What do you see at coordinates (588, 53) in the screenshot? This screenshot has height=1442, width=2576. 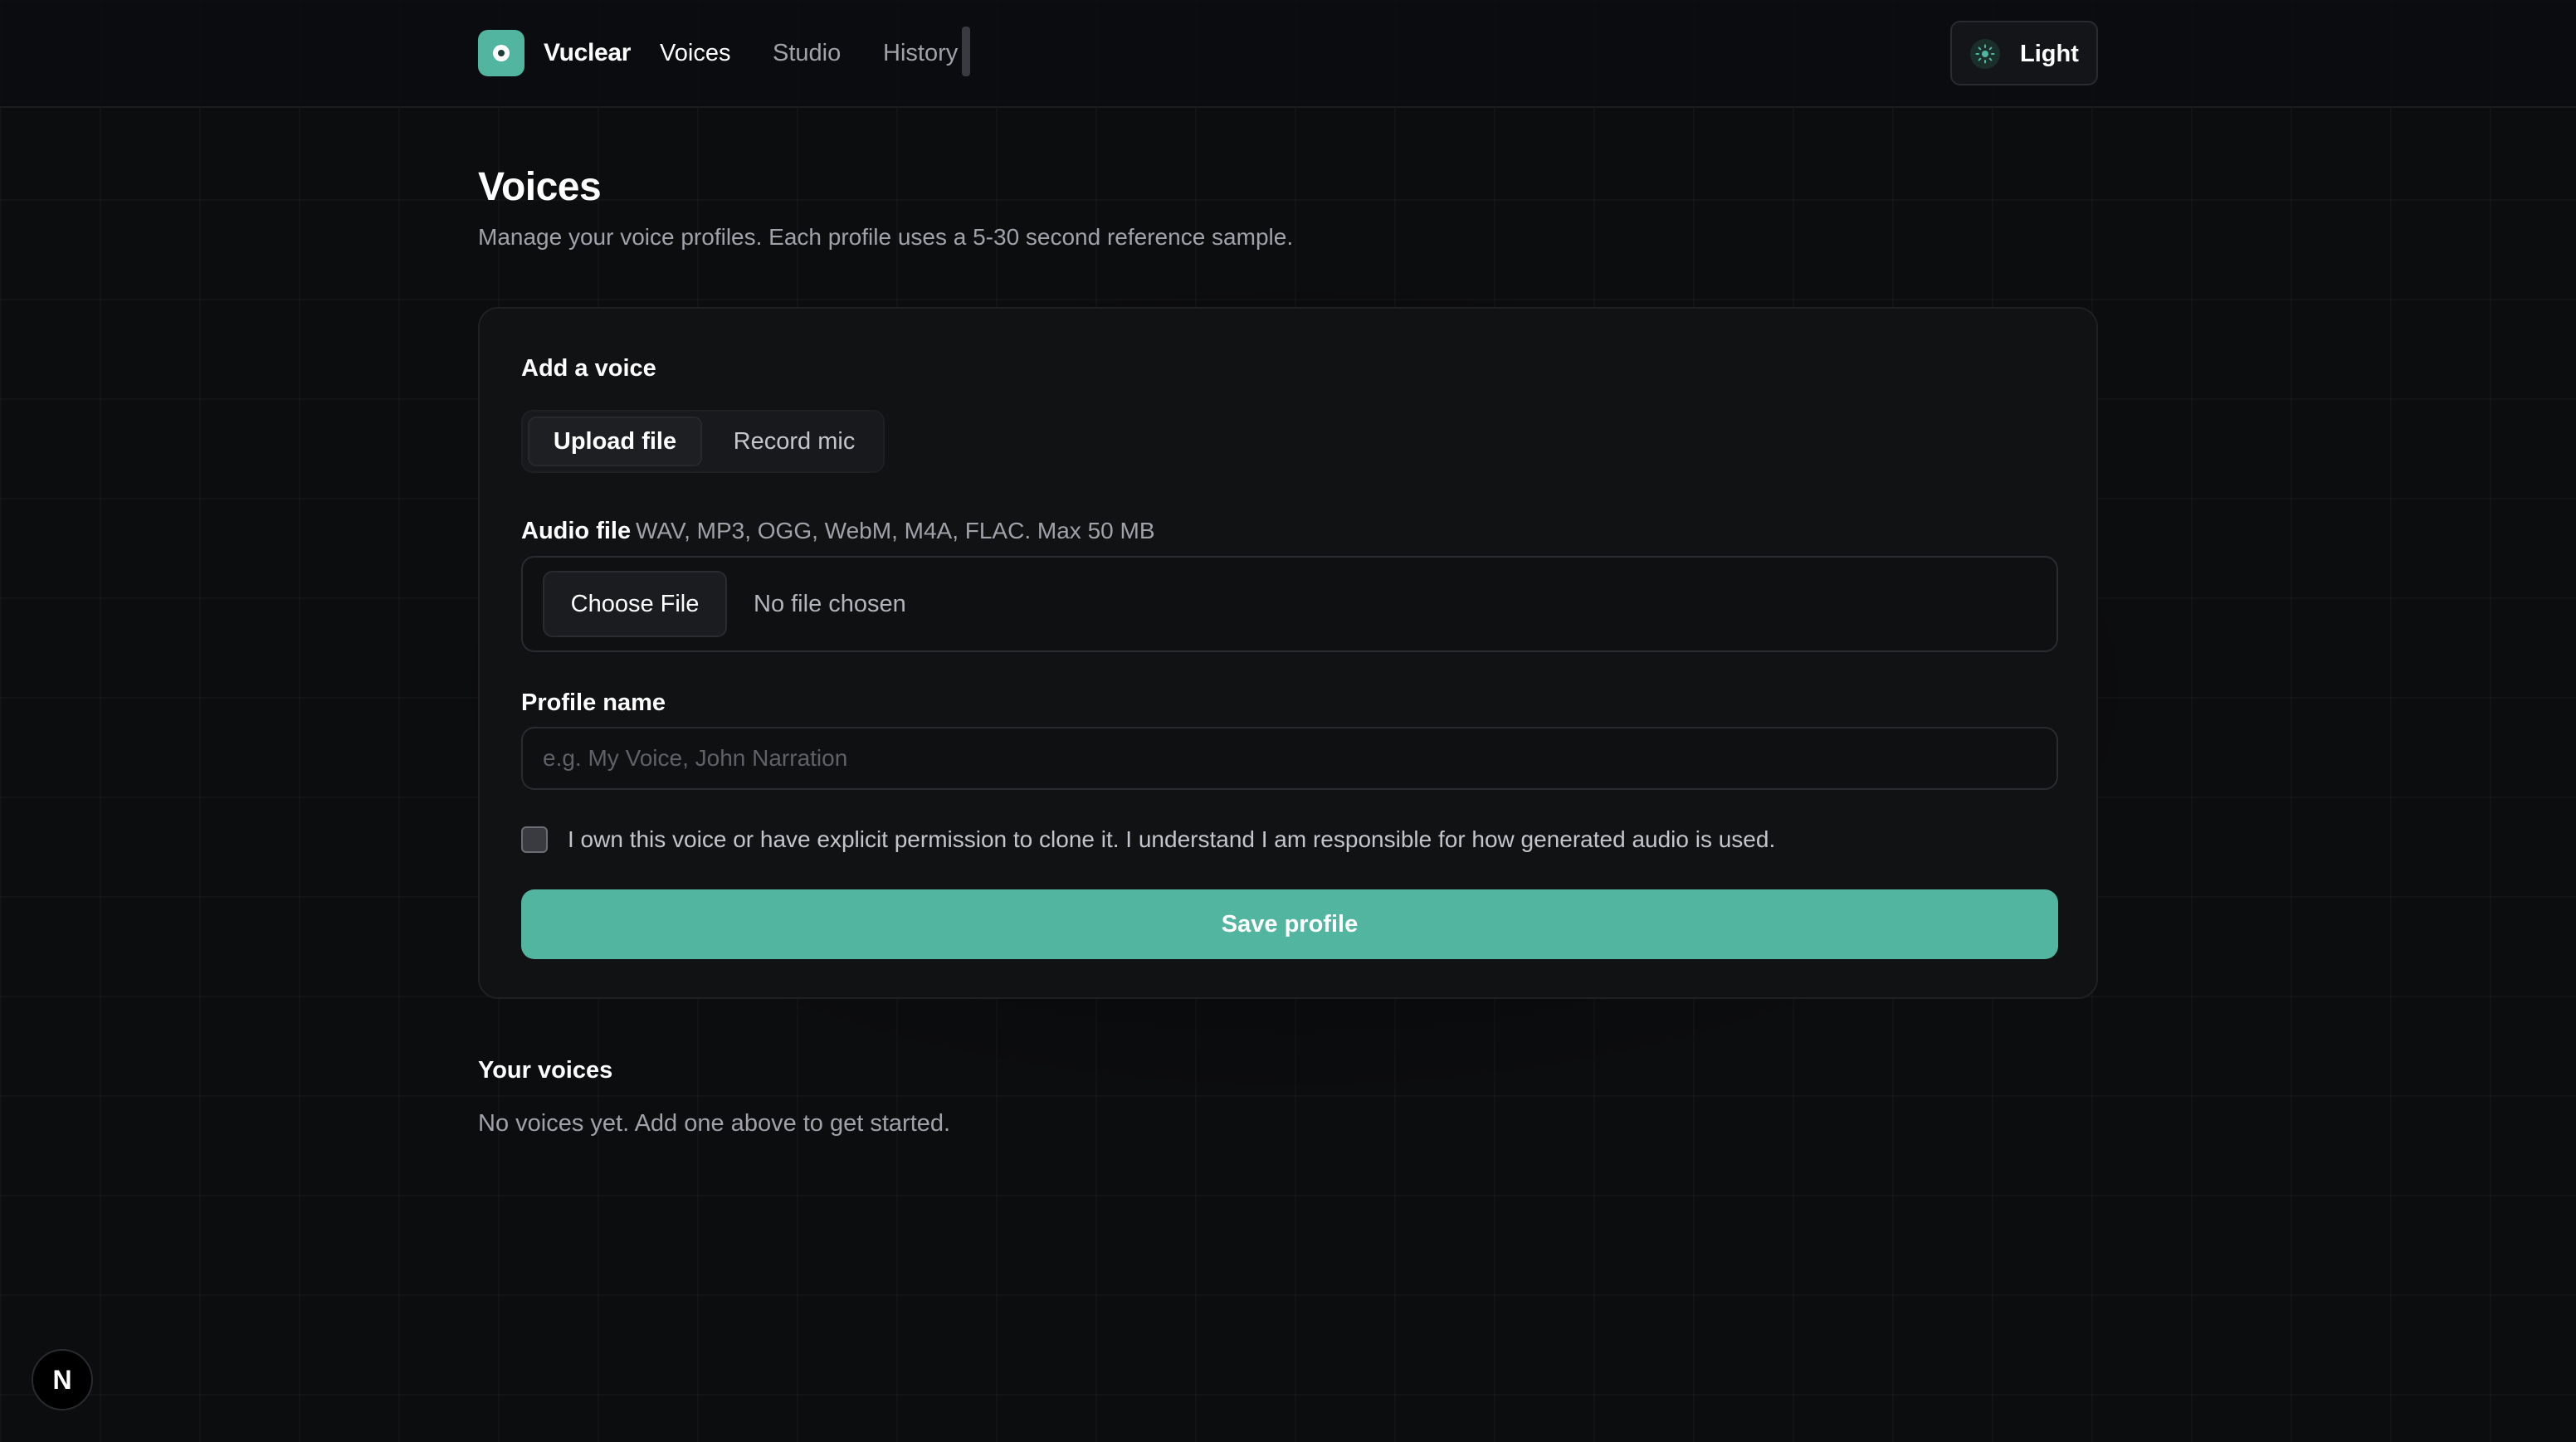 I see `brand-name: Vuclear` at bounding box center [588, 53].